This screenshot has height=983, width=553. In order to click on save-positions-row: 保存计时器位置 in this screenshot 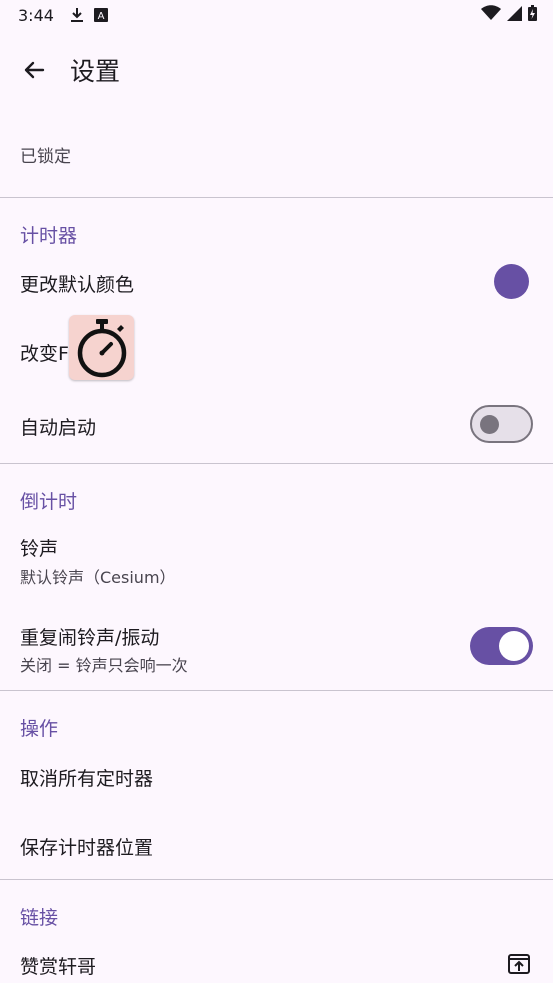, I will do `click(276, 846)`.